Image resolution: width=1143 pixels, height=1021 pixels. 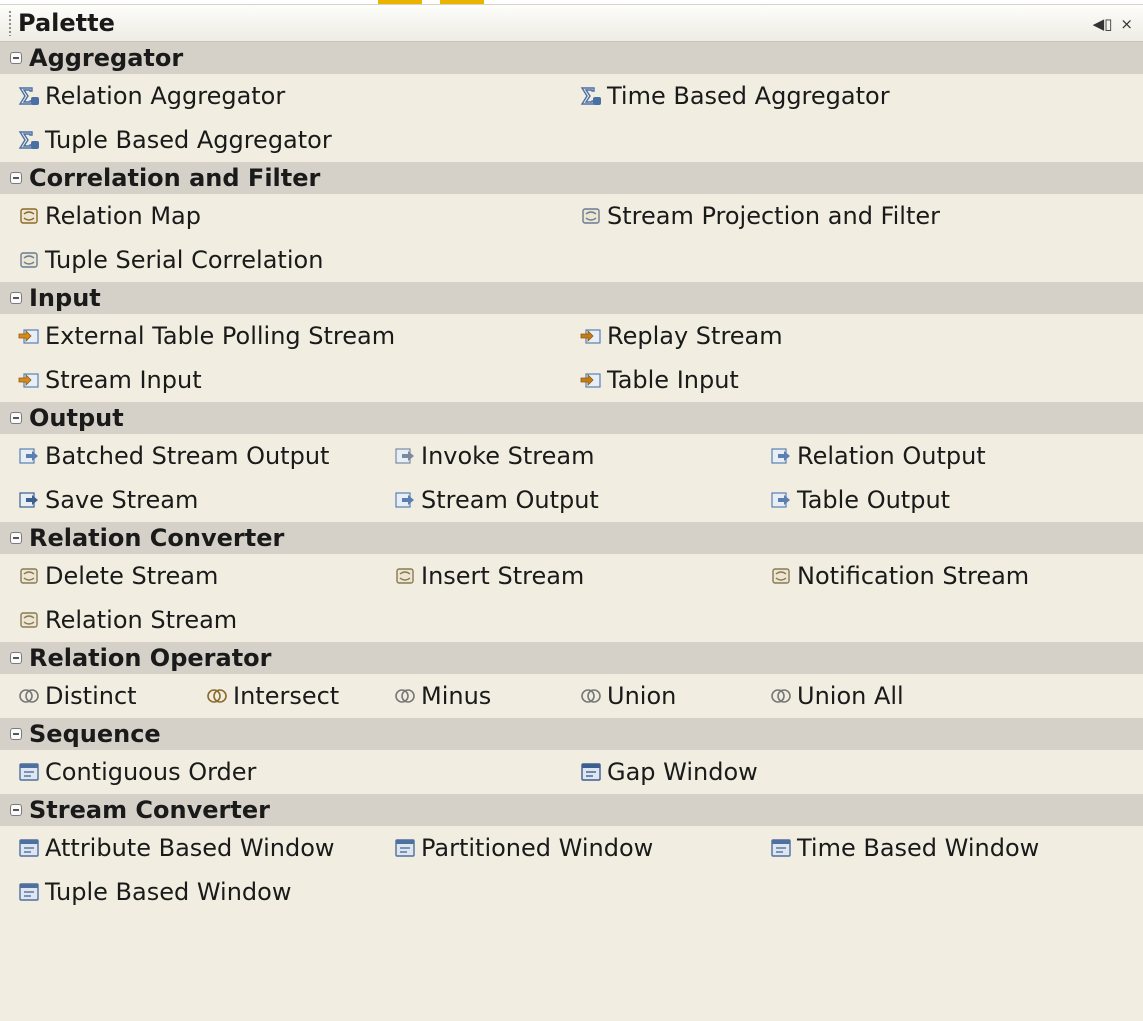 I want to click on category-label: Output, so click(x=76, y=418).